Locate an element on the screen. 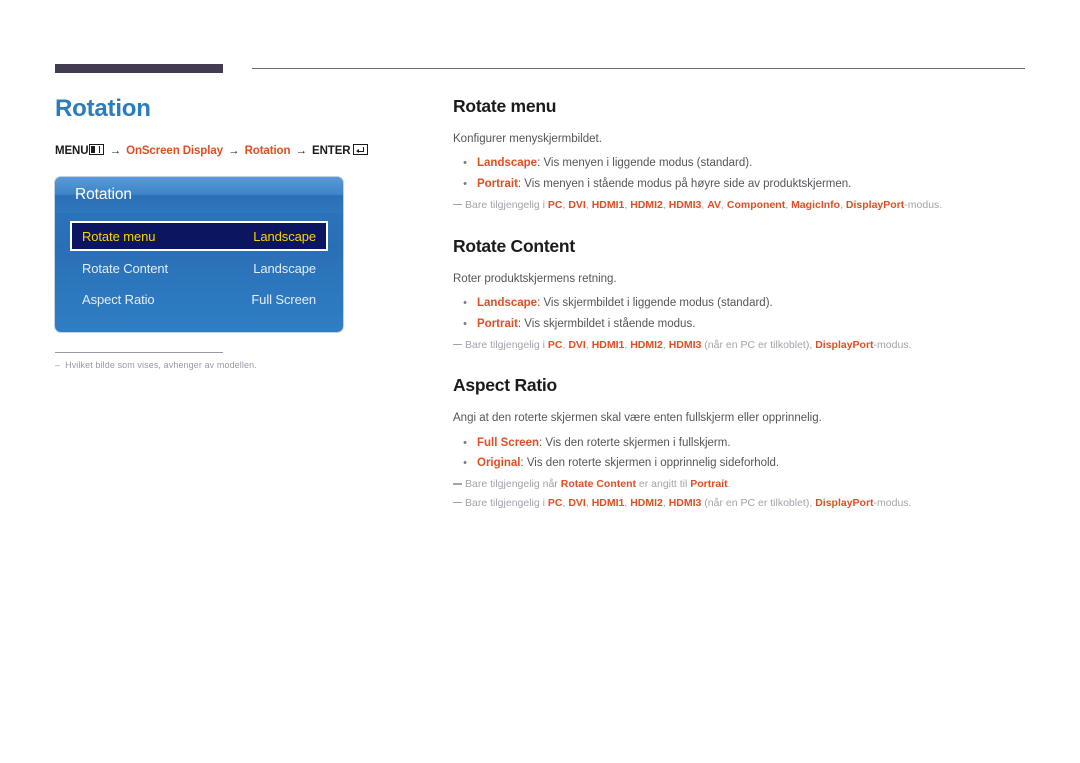 This screenshot has width=1080, height=763. osd-row-value: Landscape is located at coordinates (284, 236).